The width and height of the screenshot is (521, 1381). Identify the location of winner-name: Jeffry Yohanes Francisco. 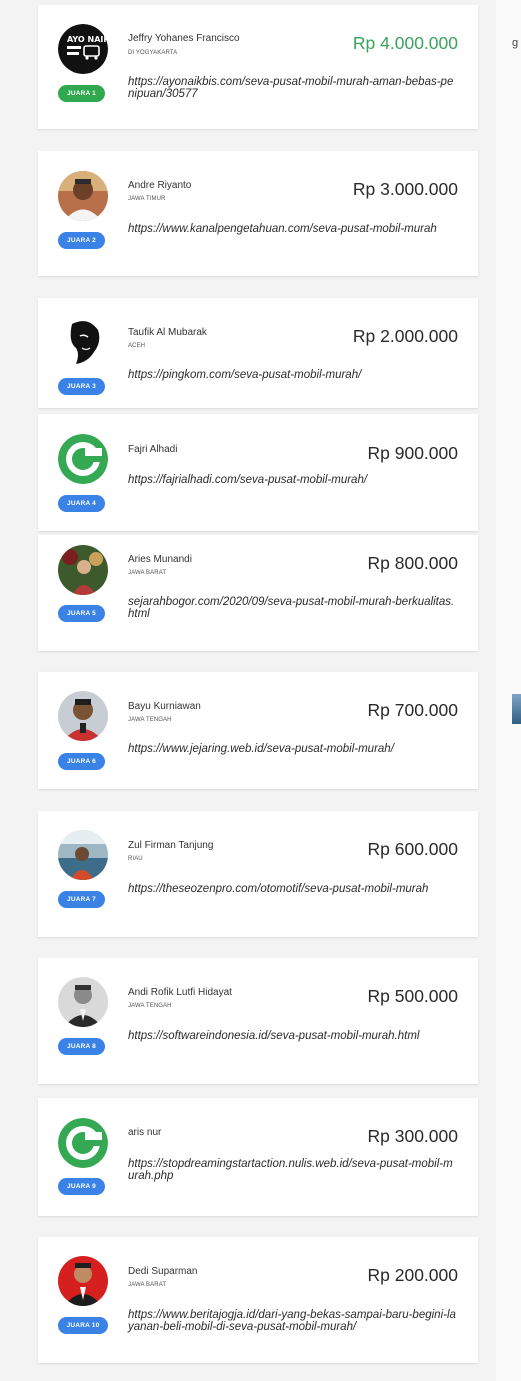
(184, 38).